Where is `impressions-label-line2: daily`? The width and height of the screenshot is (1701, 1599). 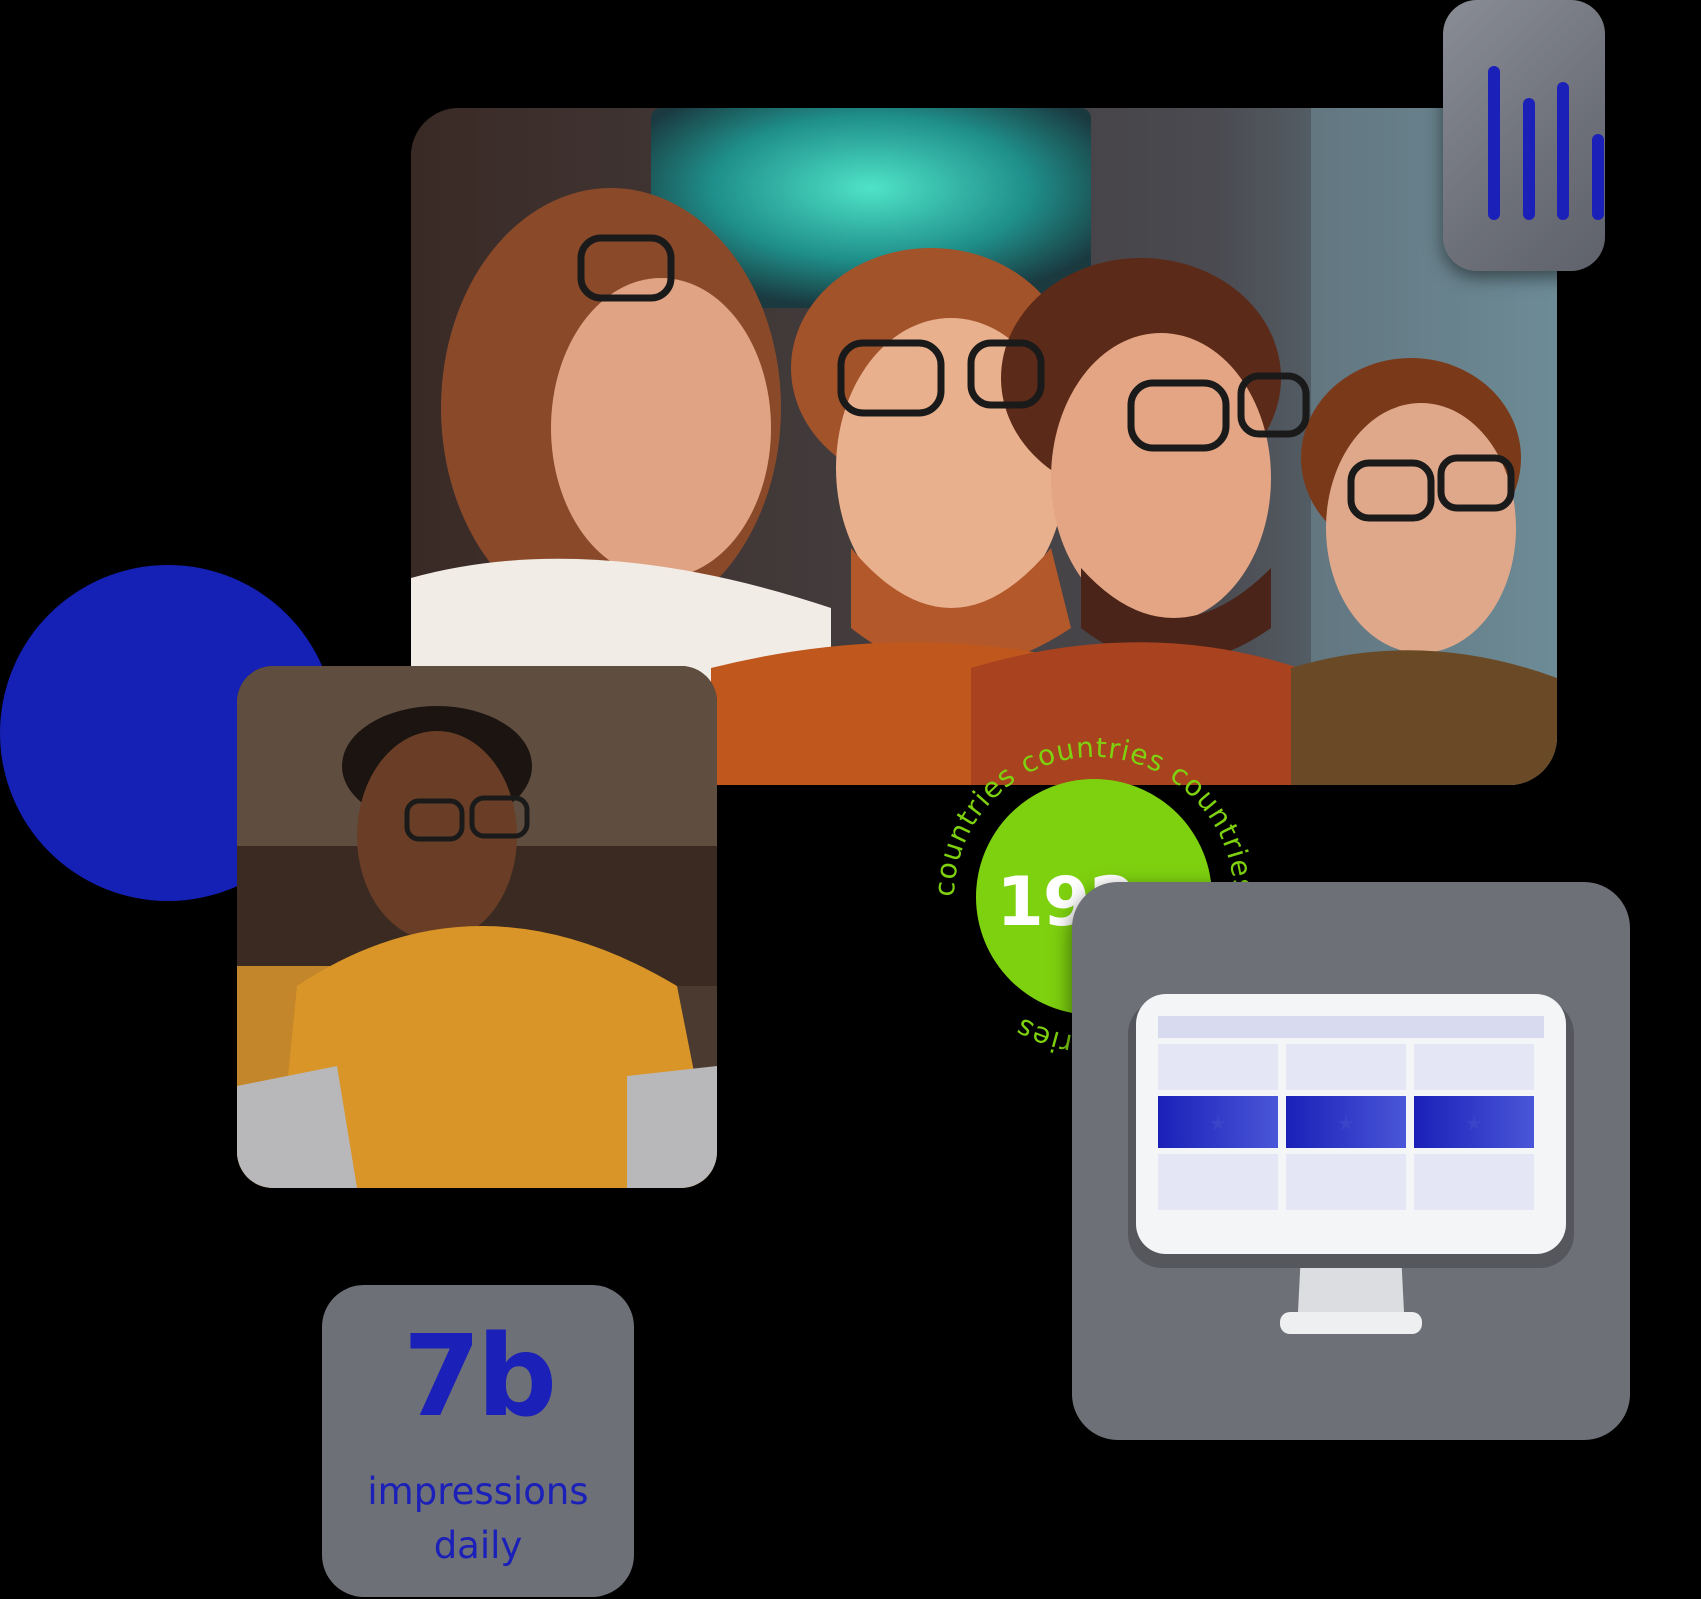 impressions-label-line2: daily is located at coordinates (478, 1545).